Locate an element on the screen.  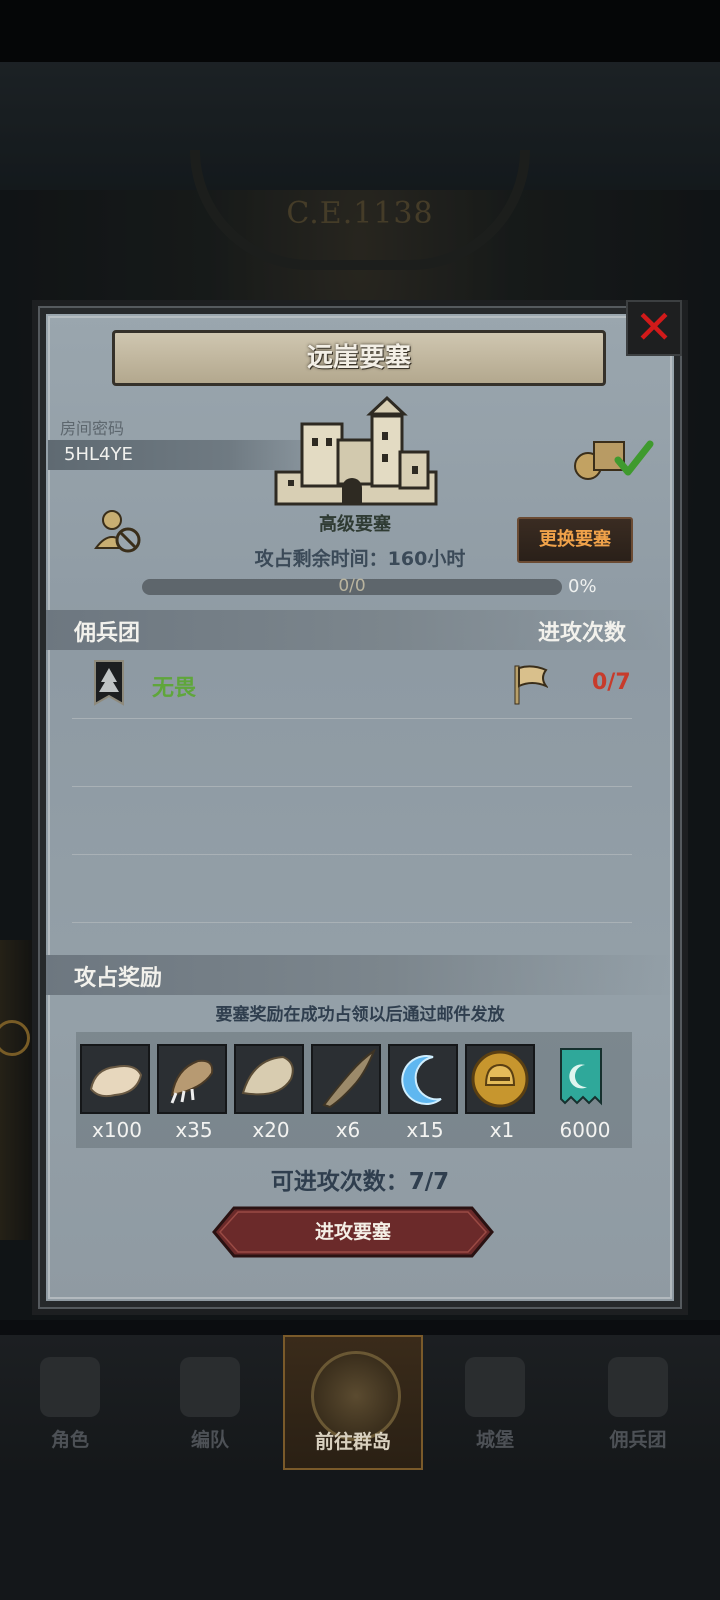
reward-item: x20 is located at coordinates (271, 1094).